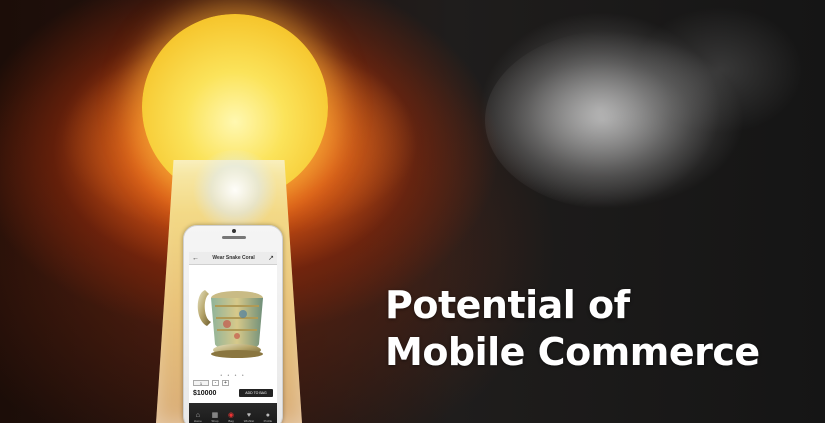  I want to click on quantity-value: 1, so click(201, 383).